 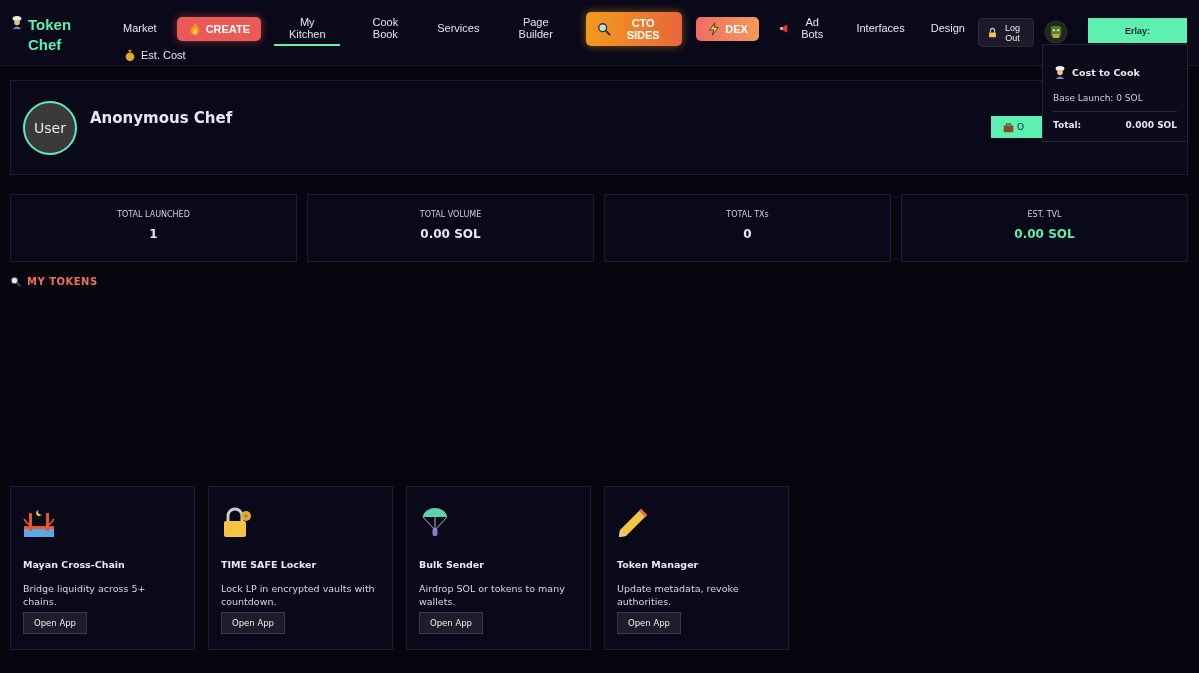 What do you see at coordinates (153, 234) in the screenshot?
I see `stat-value: 1` at bounding box center [153, 234].